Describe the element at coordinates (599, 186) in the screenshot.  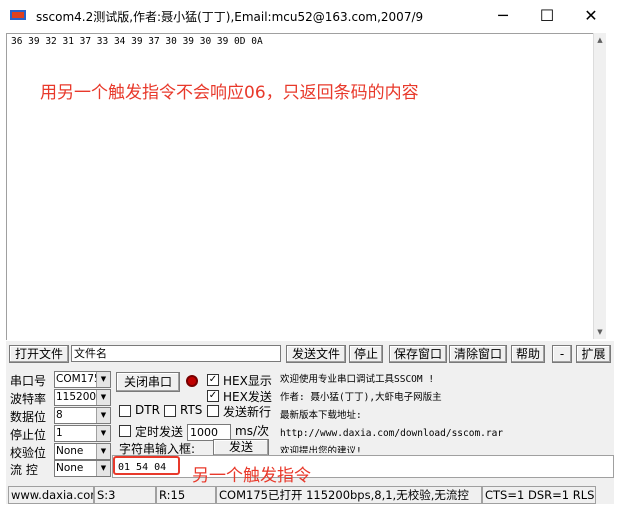
I see `receive-scrollbar: ▲ ▼` at that location.